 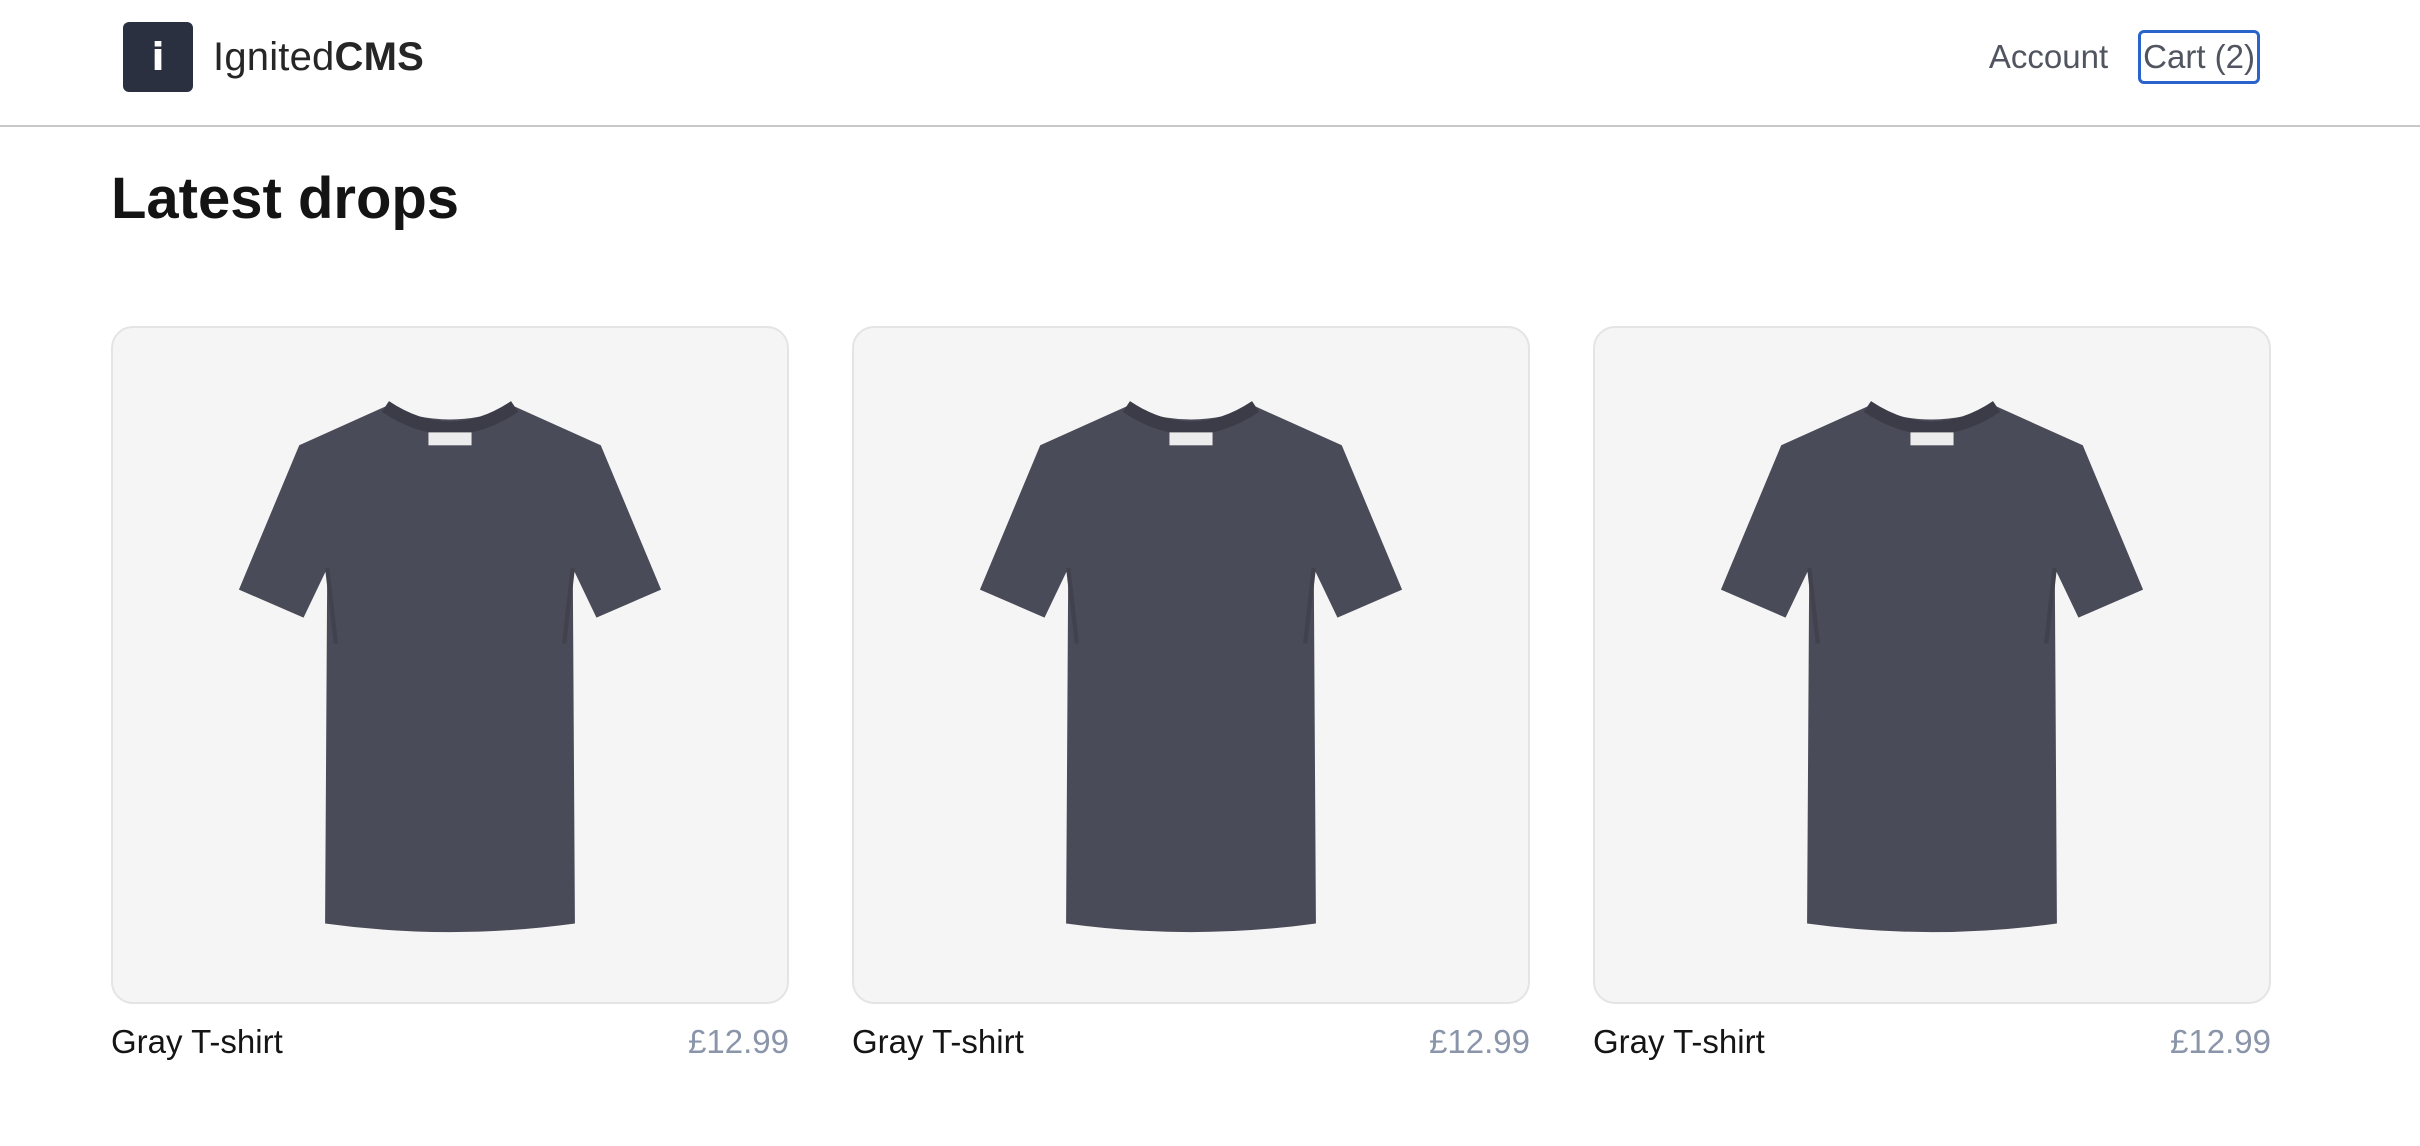 I want to click on logo-link: i IgnitedCMS, so click(x=273, y=57).